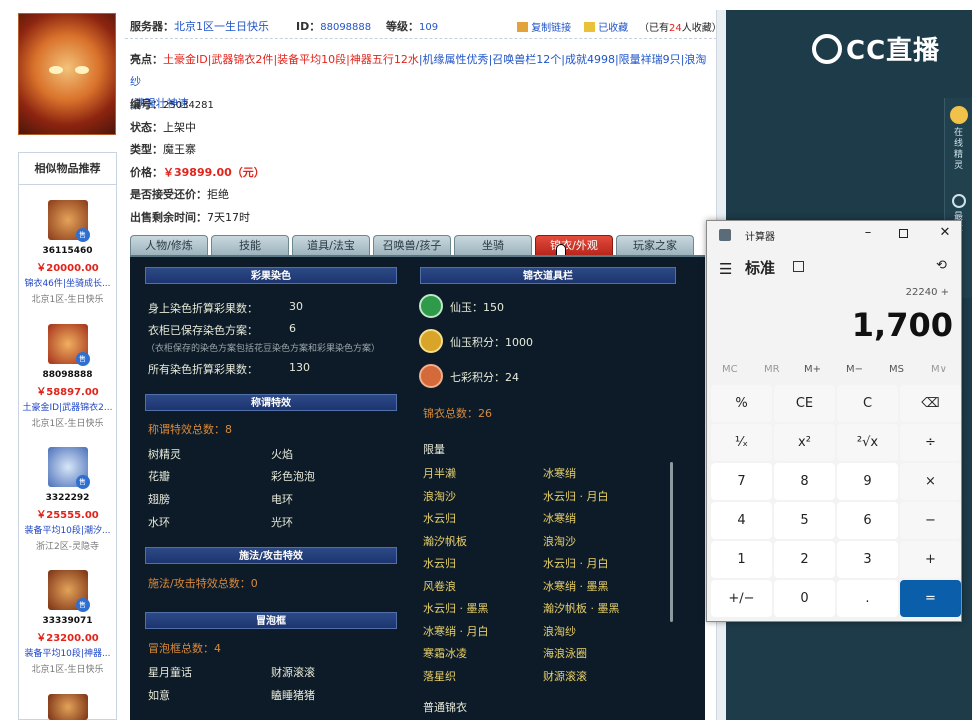 Image resolution: width=972 pixels, height=720 pixels. I want to click on limited-item: 瀚汐帆板 · 墨黑, so click(581, 608).